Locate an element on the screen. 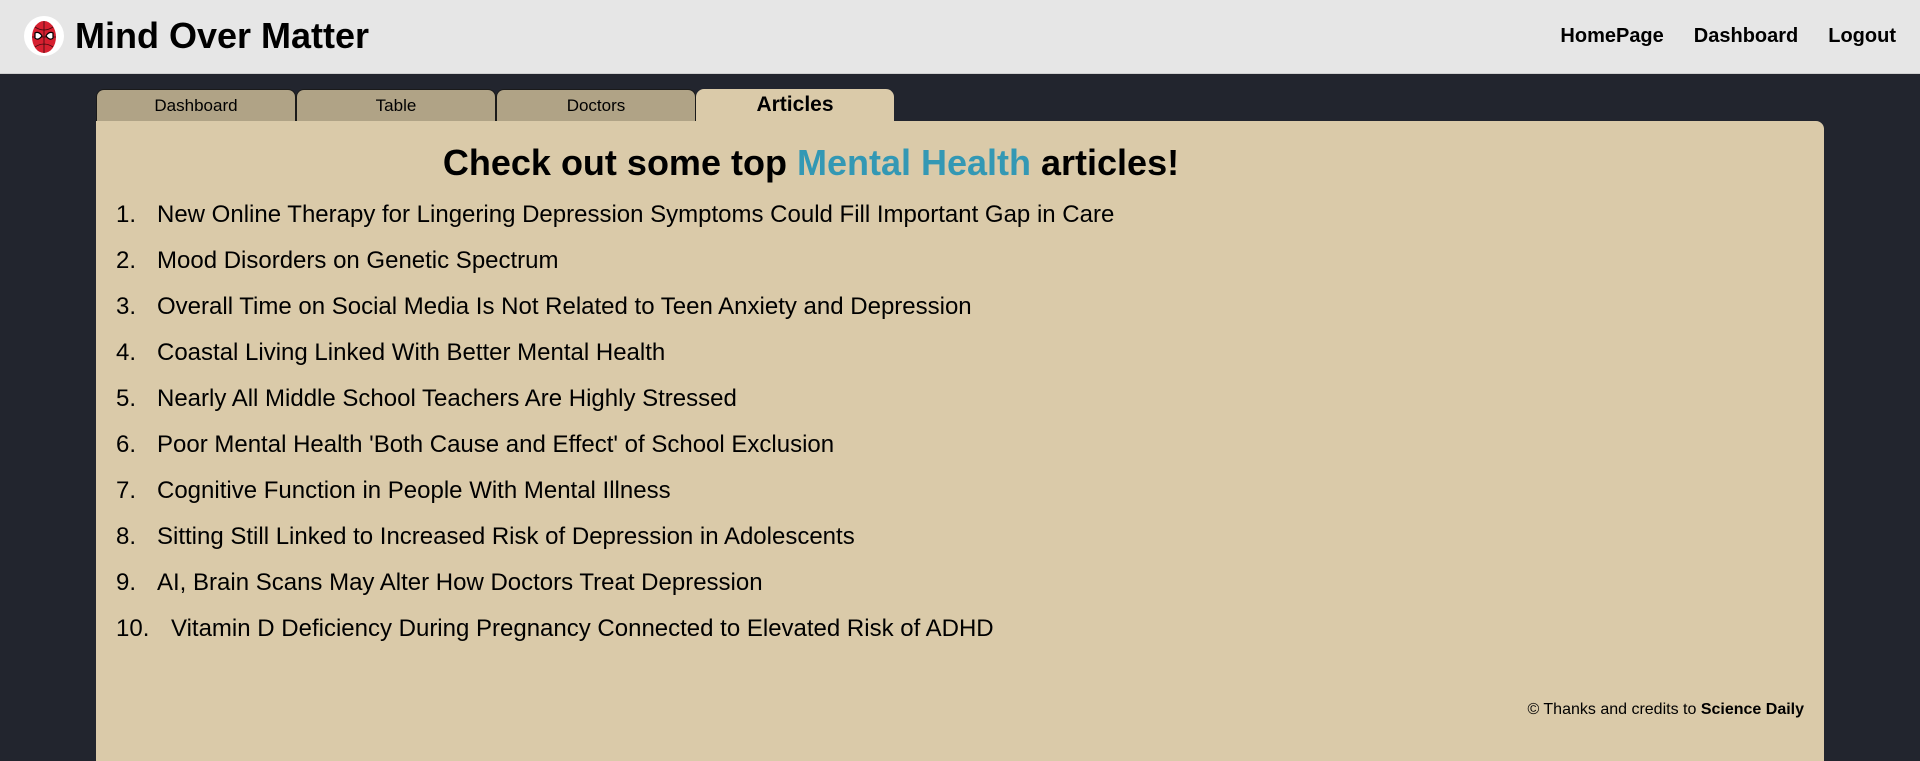 Image resolution: width=1920 pixels, height=761 pixels. credits-text: © Thanks and credits to is located at coordinates (1612, 709).